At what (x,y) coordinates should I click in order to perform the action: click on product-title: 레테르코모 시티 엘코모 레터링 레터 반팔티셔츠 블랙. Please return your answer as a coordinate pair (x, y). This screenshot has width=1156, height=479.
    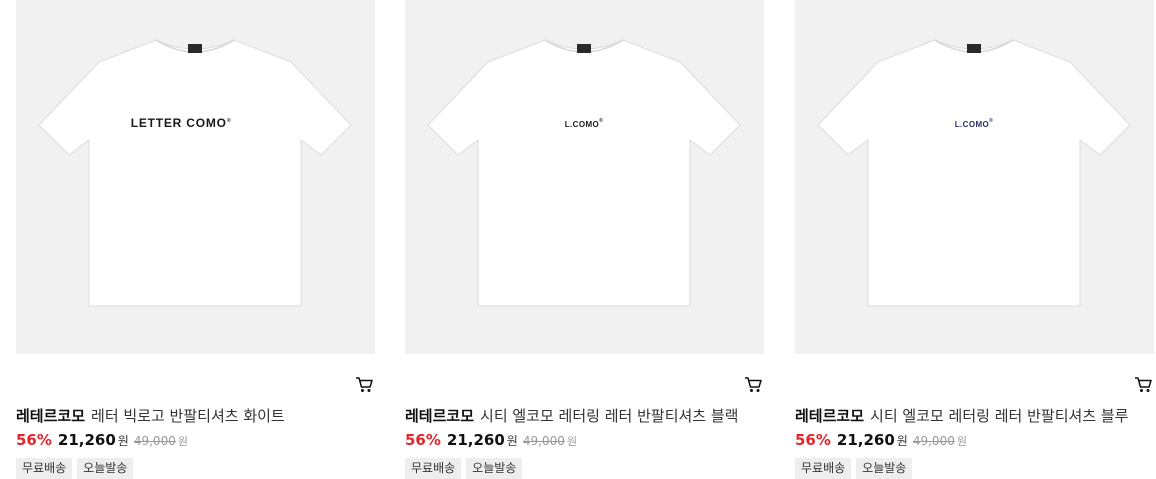
    Looking at the image, I should click on (584, 416).